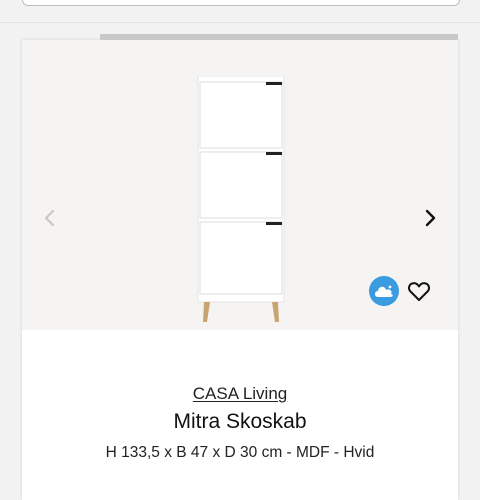 This screenshot has height=500, width=480. Describe the element at coordinates (240, 421) in the screenshot. I see `product-title: Mitra Skoskab` at that location.